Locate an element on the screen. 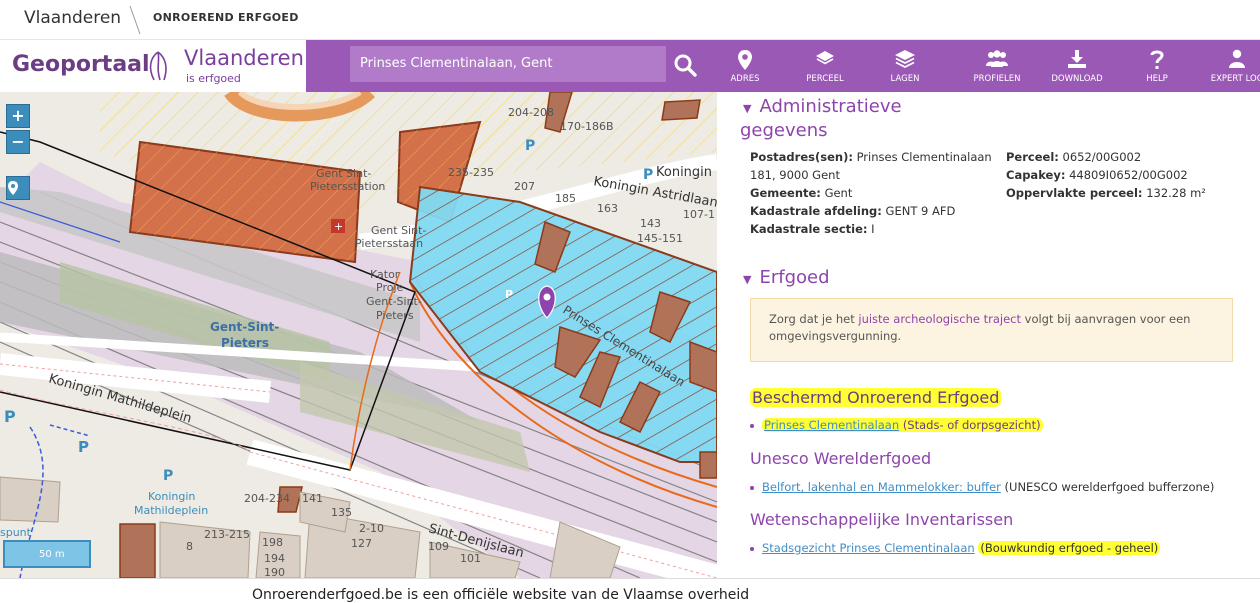  map-label: Koningin is located at coordinates (684, 172).